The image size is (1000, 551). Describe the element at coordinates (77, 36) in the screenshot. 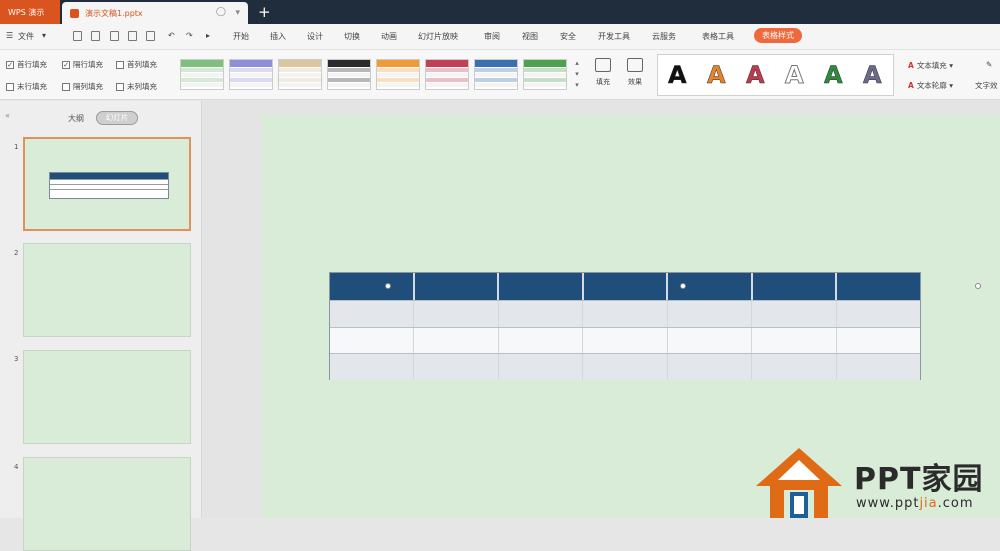

I see `new-file-icon` at that location.